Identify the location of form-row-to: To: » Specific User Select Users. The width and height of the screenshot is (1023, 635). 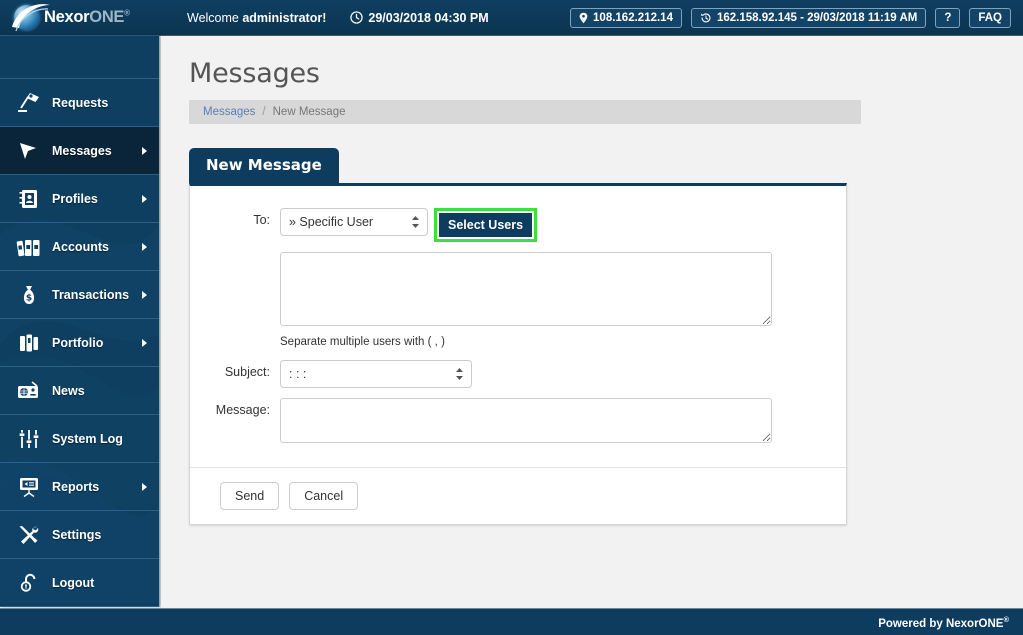
(518, 225).